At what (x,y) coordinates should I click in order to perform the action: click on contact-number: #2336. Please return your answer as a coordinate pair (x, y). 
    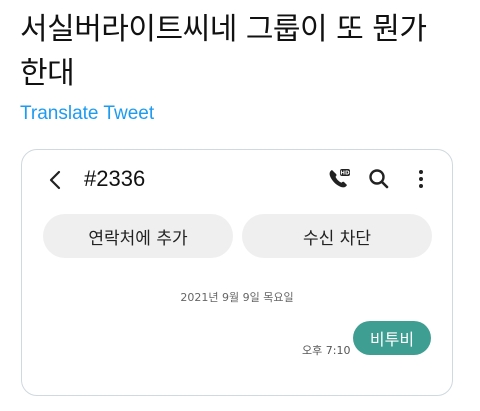
    Looking at the image, I should click on (115, 178).